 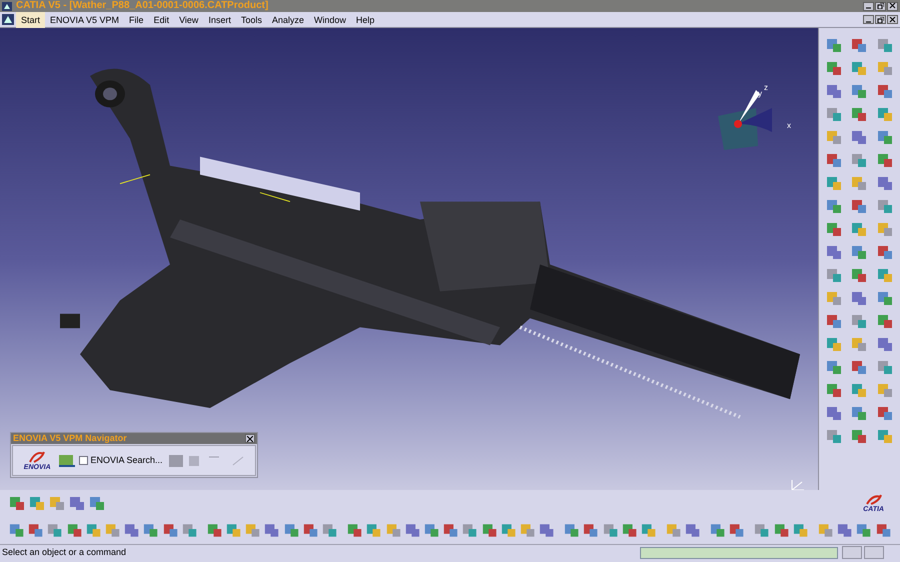 What do you see at coordinates (189, 20) in the screenshot?
I see `menu-item: View` at bounding box center [189, 20].